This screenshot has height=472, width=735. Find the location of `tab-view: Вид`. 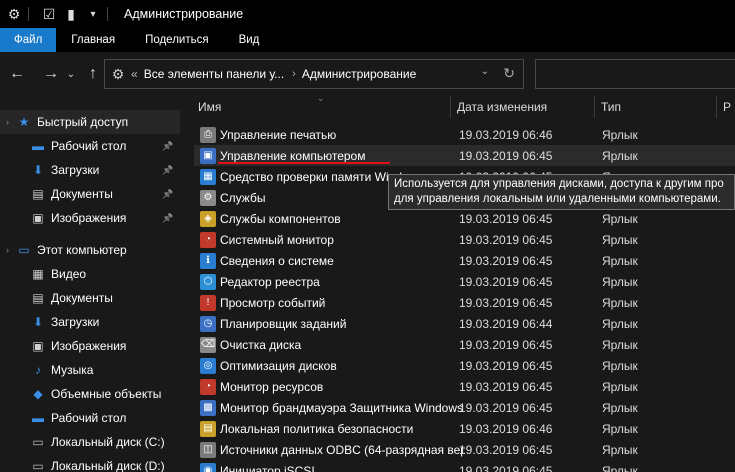

tab-view: Вид is located at coordinates (249, 40).